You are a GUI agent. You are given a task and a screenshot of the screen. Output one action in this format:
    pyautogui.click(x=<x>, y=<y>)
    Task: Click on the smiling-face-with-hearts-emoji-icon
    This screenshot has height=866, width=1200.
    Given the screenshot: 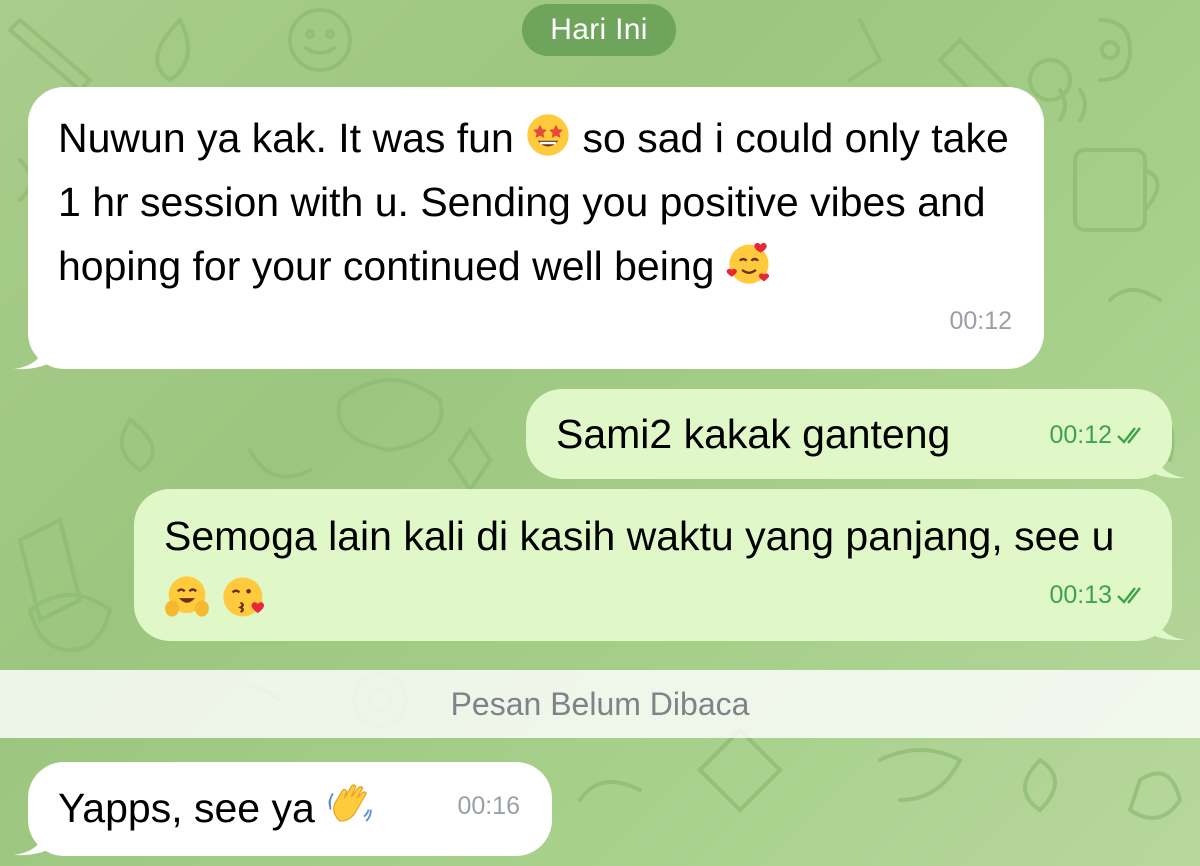 What is the action you would take?
    pyautogui.click(x=747, y=263)
    